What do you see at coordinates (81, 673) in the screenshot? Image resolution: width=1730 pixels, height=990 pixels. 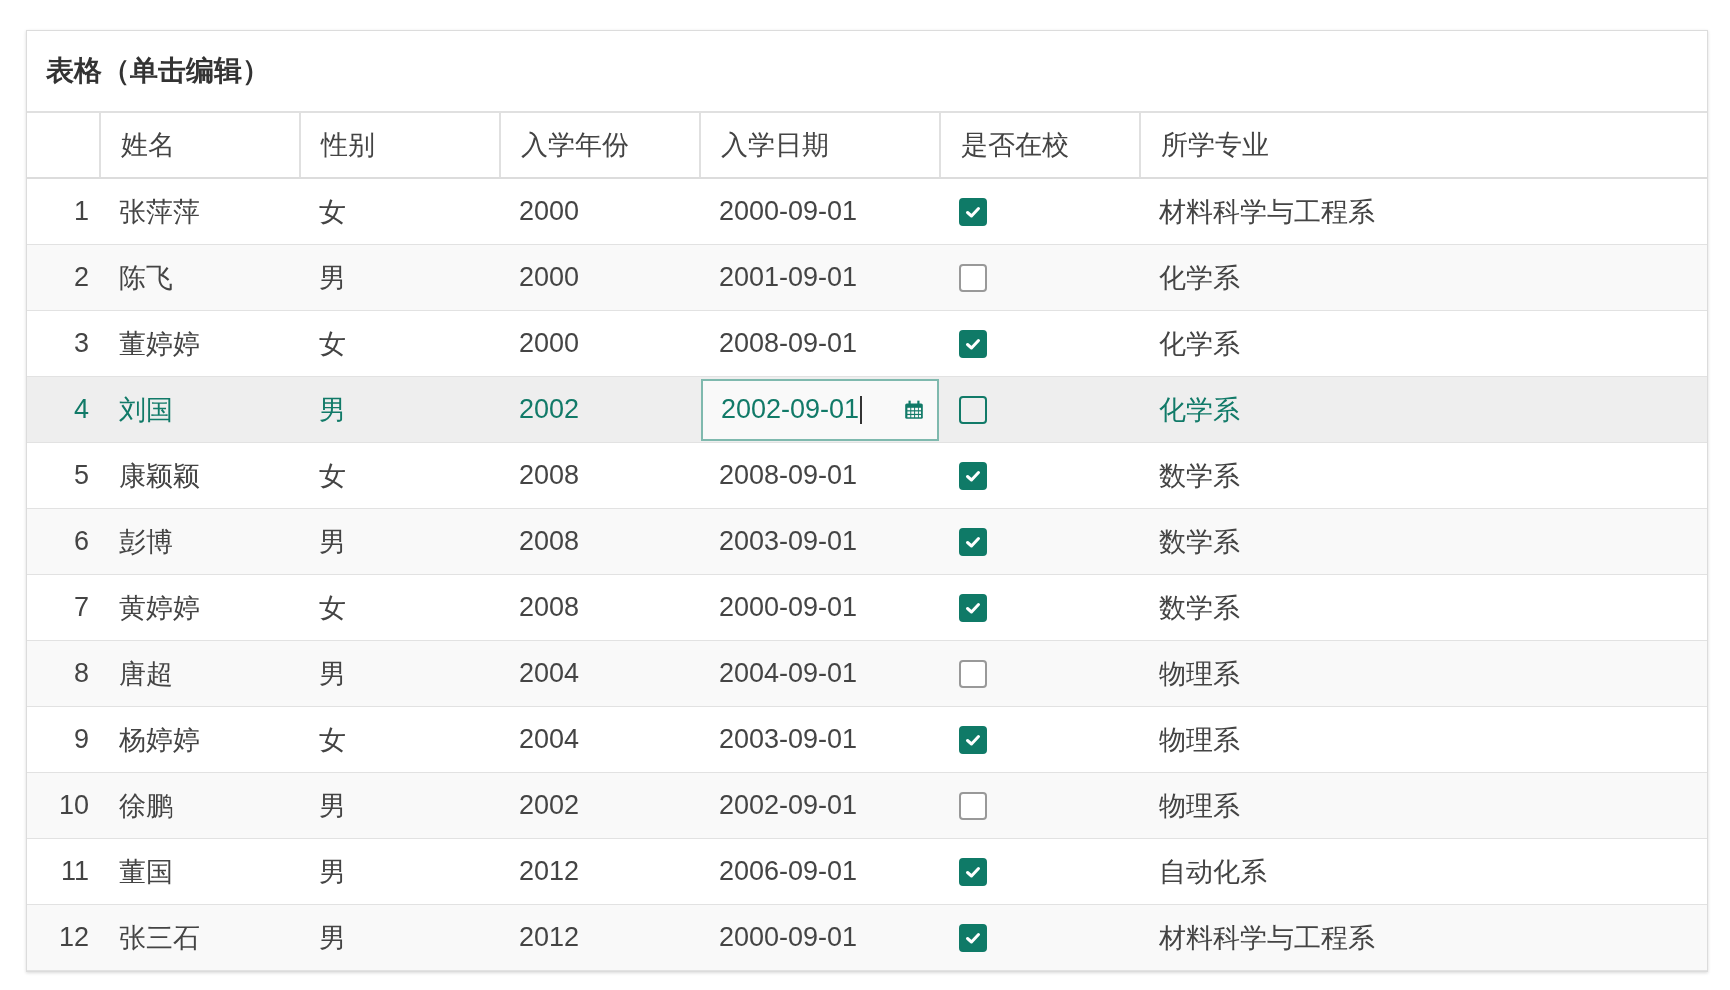 I see `row-number: 8` at bounding box center [81, 673].